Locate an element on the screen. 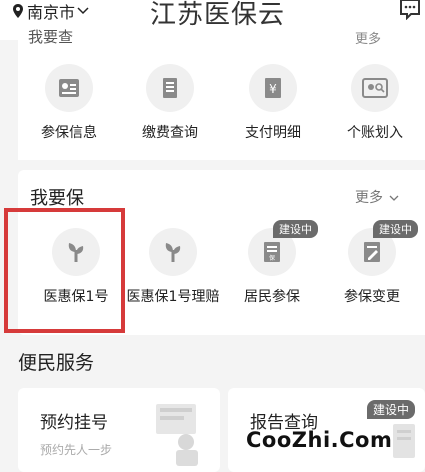 The height and width of the screenshot is (472, 425). insure-item-resident: 保 建设中 居民参保 is located at coordinates (272, 263).